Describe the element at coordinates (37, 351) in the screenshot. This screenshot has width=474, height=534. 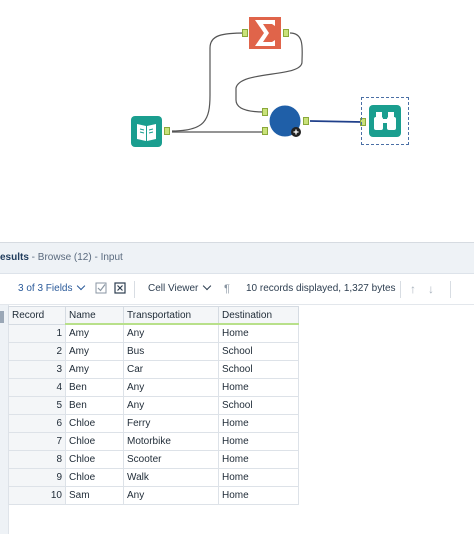
I see `record-cell: 2` at that location.